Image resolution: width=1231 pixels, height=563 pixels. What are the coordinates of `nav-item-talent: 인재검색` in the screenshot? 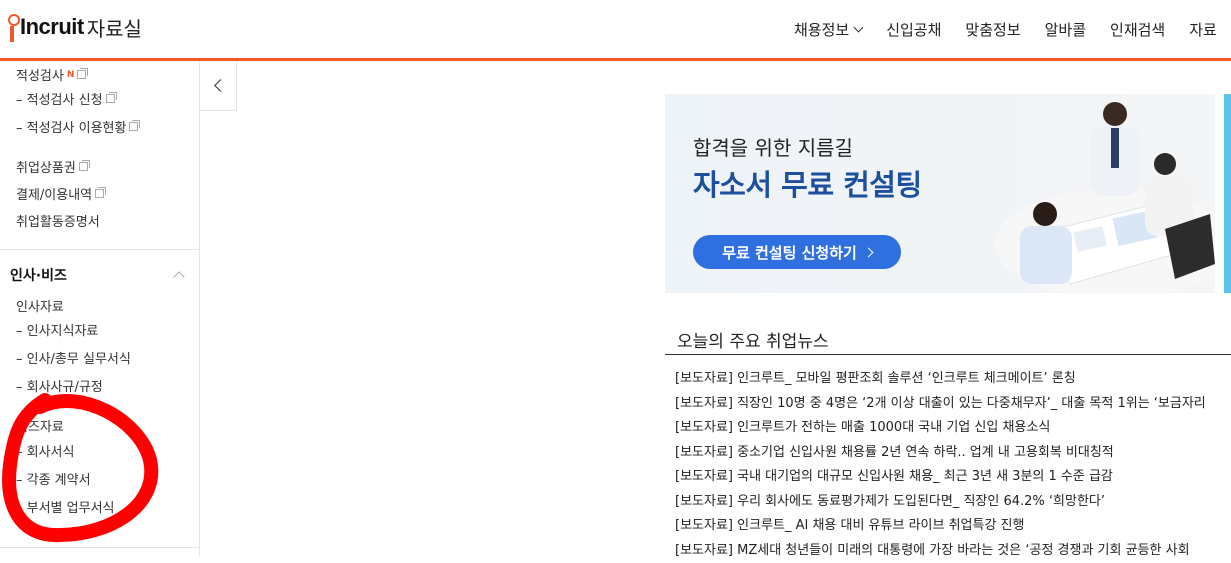 It's located at (1137, 29).